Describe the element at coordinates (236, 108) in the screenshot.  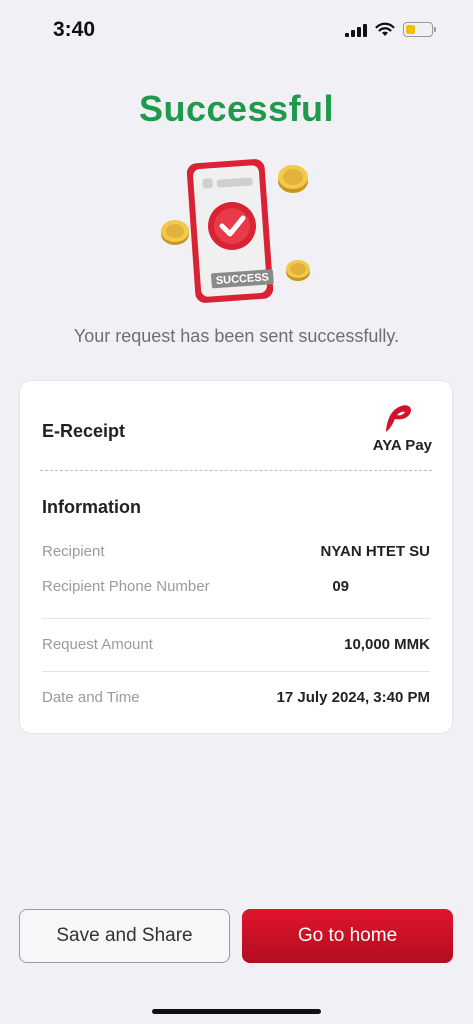
I see `page-title: Successful` at that location.